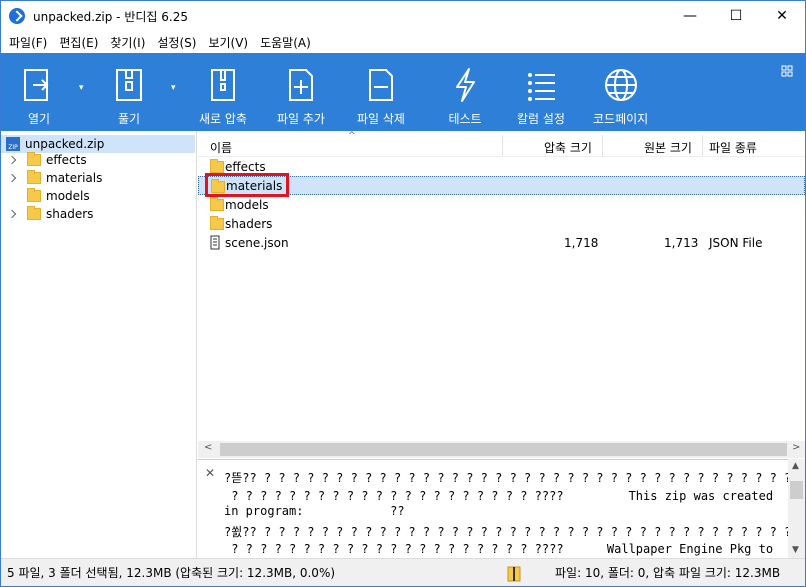 Image resolution: width=806 pixels, height=587 pixels. I want to click on close-preview-icon: ✕, so click(210, 473).